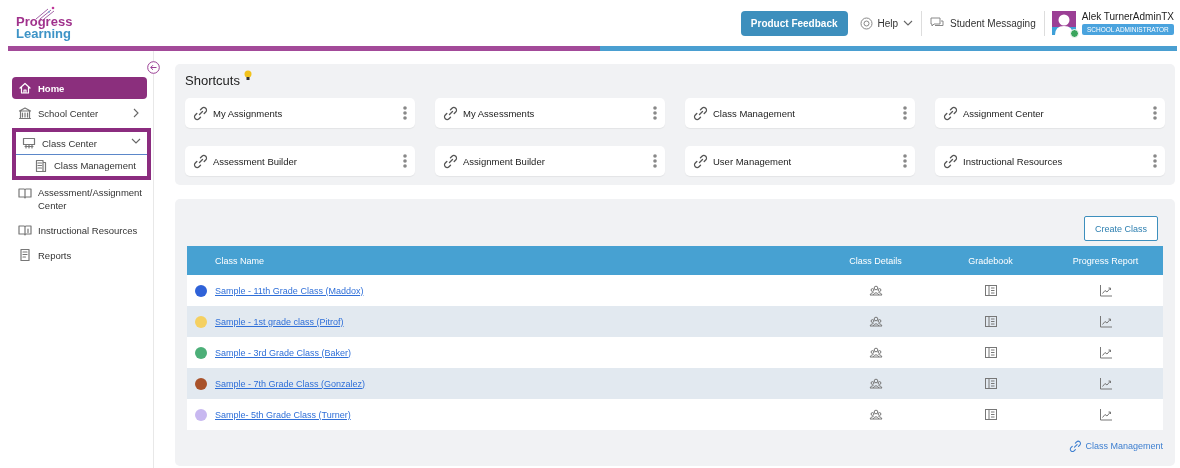  What do you see at coordinates (44, 23) in the screenshot?
I see `logo: Progress Learning` at bounding box center [44, 23].